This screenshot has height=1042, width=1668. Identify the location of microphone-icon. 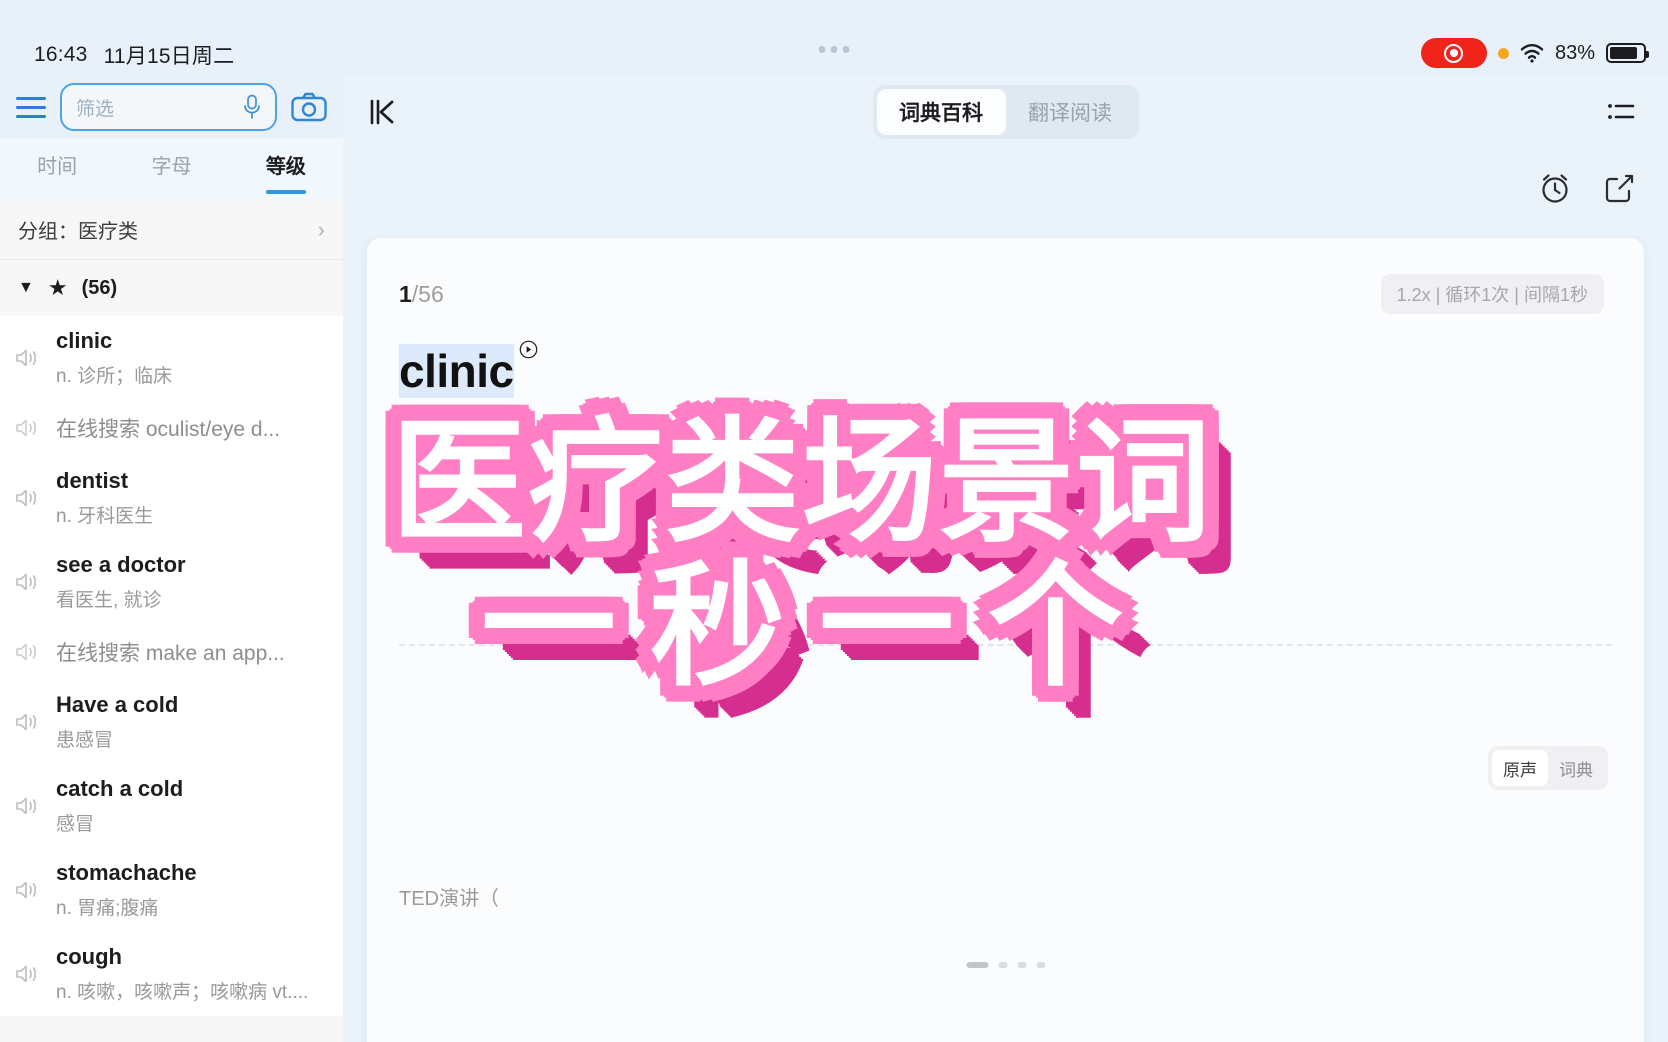
(252, 107).